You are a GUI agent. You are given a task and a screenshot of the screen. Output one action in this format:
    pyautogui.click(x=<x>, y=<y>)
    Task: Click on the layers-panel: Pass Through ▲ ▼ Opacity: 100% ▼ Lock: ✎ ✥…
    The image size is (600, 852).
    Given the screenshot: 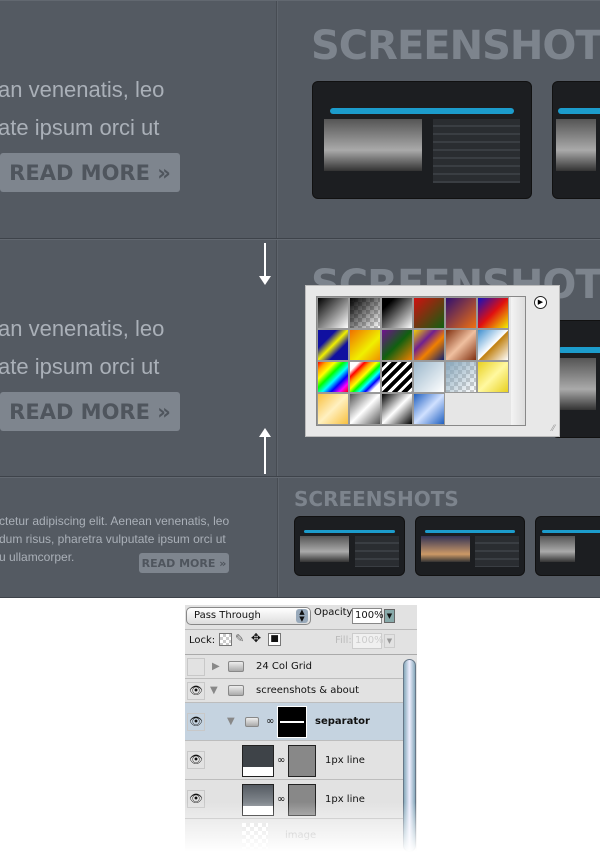 What is the action you would take?
    pyautogui.click(x=301, y=728)
    